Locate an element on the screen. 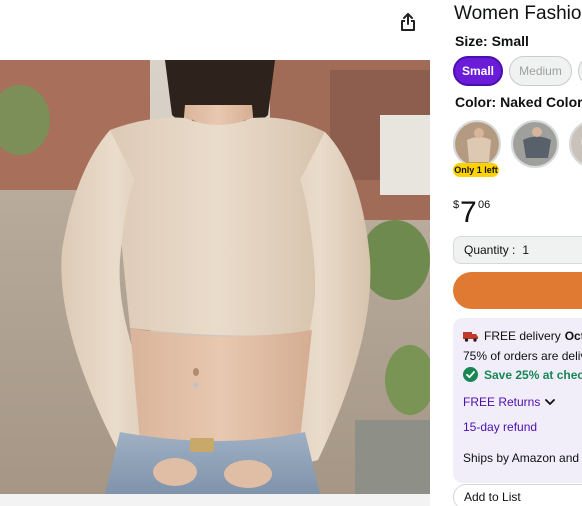 Image resolution: width=582 pixels, height=506 pixels. quantity-value: 1 is located at coordinates (526, 250).